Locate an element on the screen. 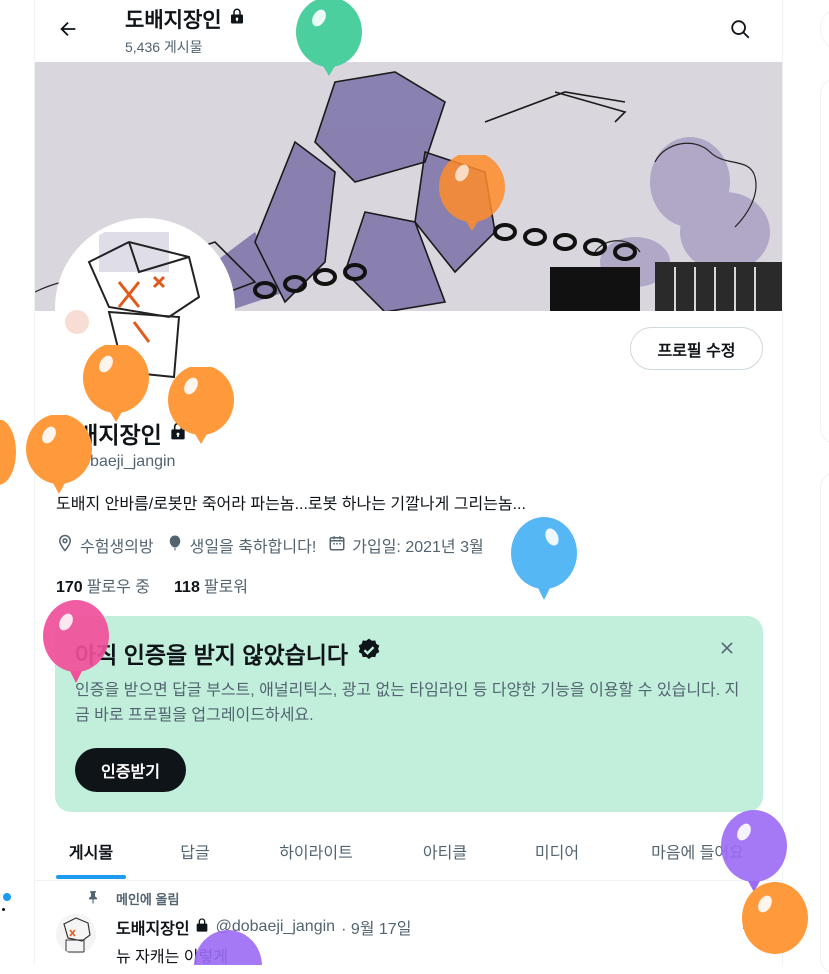 The width and height of the screenshot is (829, 974). header-title: 도배지장인 is located at coordinates (185, 19).